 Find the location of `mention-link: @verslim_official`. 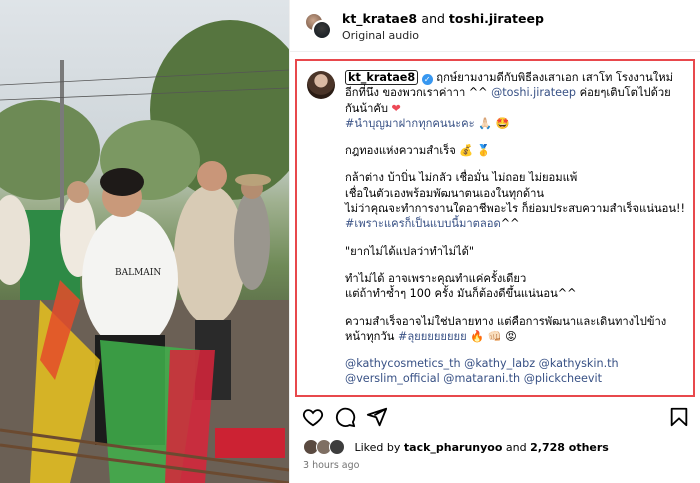

mention-link: @verslim_official is located at coordinates (392, 378).